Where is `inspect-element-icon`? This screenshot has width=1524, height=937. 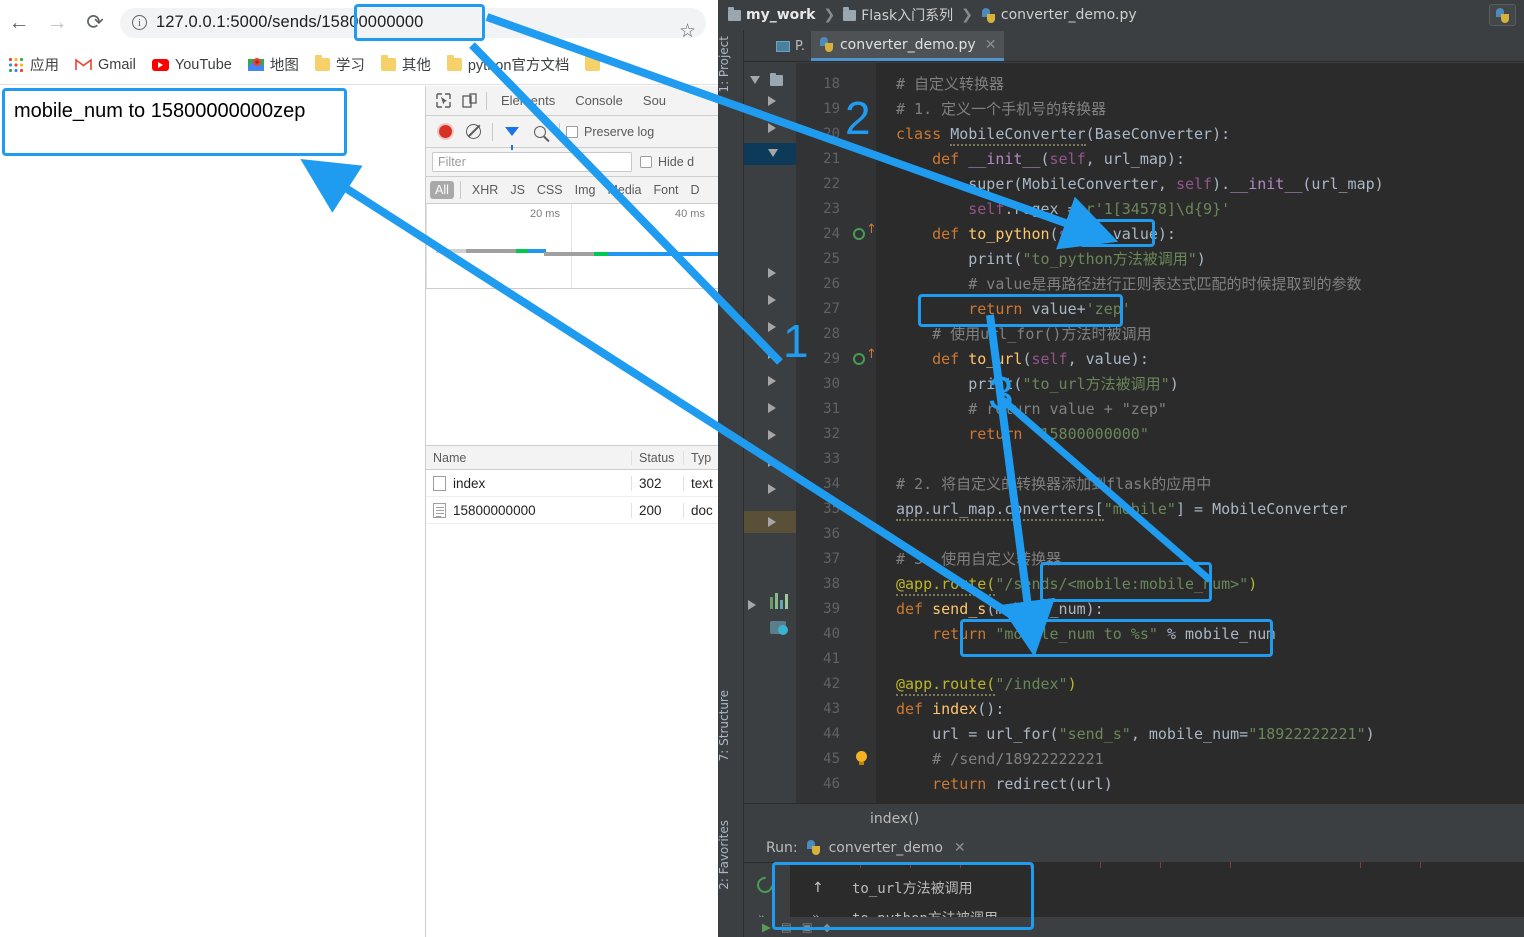 inspect-element-icon is located at coordinates (443, 101).